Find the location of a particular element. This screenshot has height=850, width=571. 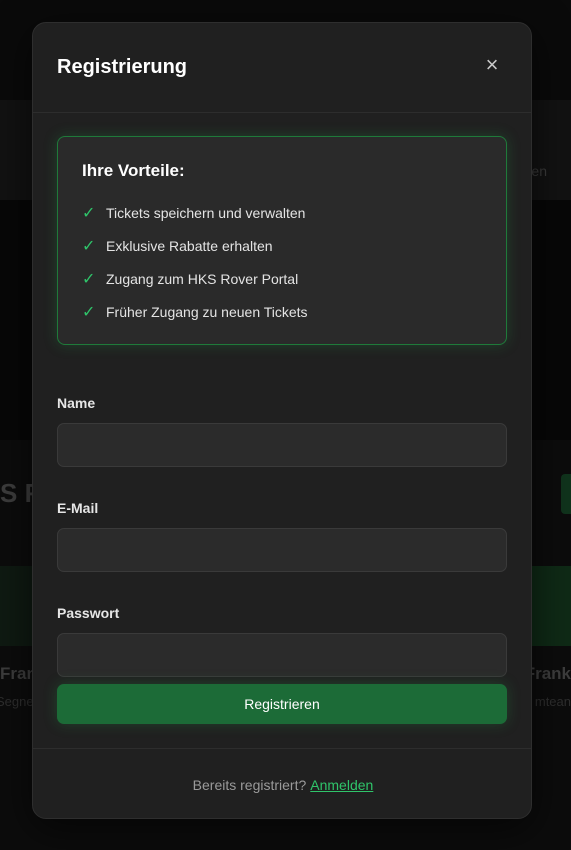

benefits-title: Ihre Vorteile: is located at coordinates (133, 170).